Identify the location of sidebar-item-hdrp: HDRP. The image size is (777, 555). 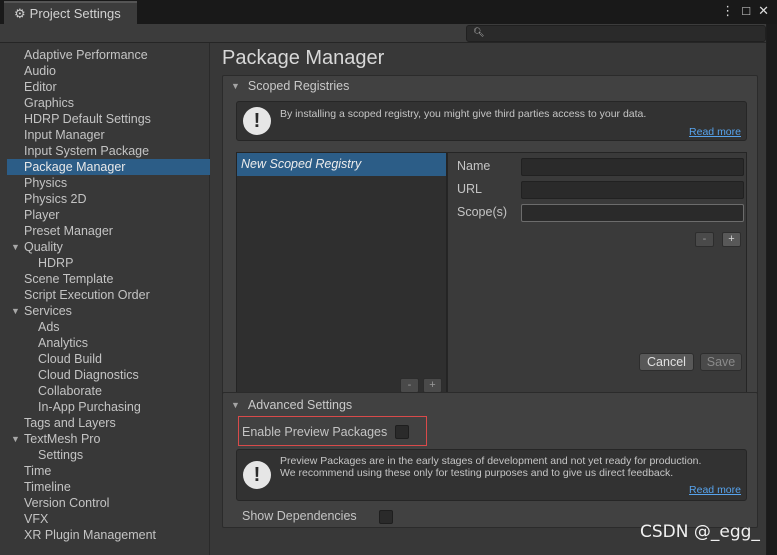
(55, 263).